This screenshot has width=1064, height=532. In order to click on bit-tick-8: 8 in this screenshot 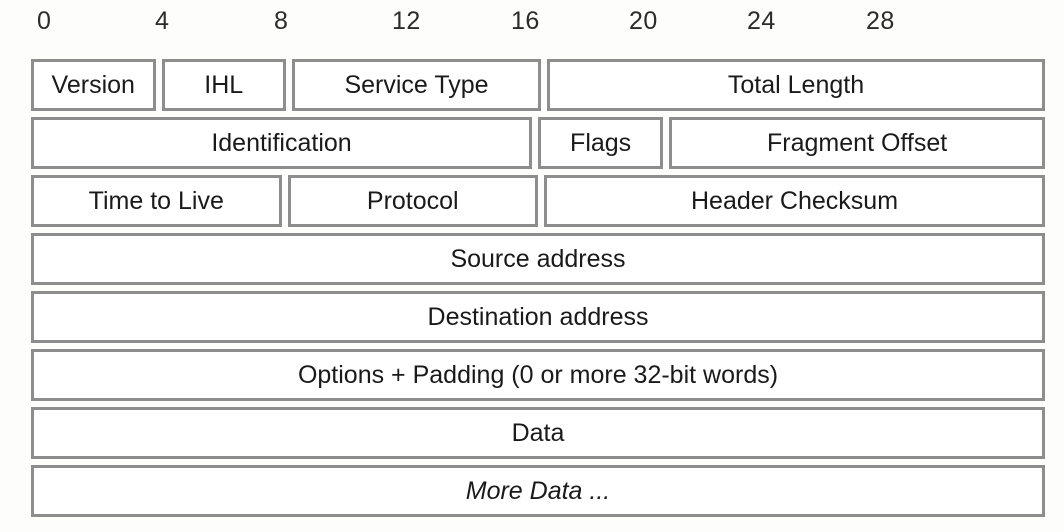, I will do `click(281, 21)`.